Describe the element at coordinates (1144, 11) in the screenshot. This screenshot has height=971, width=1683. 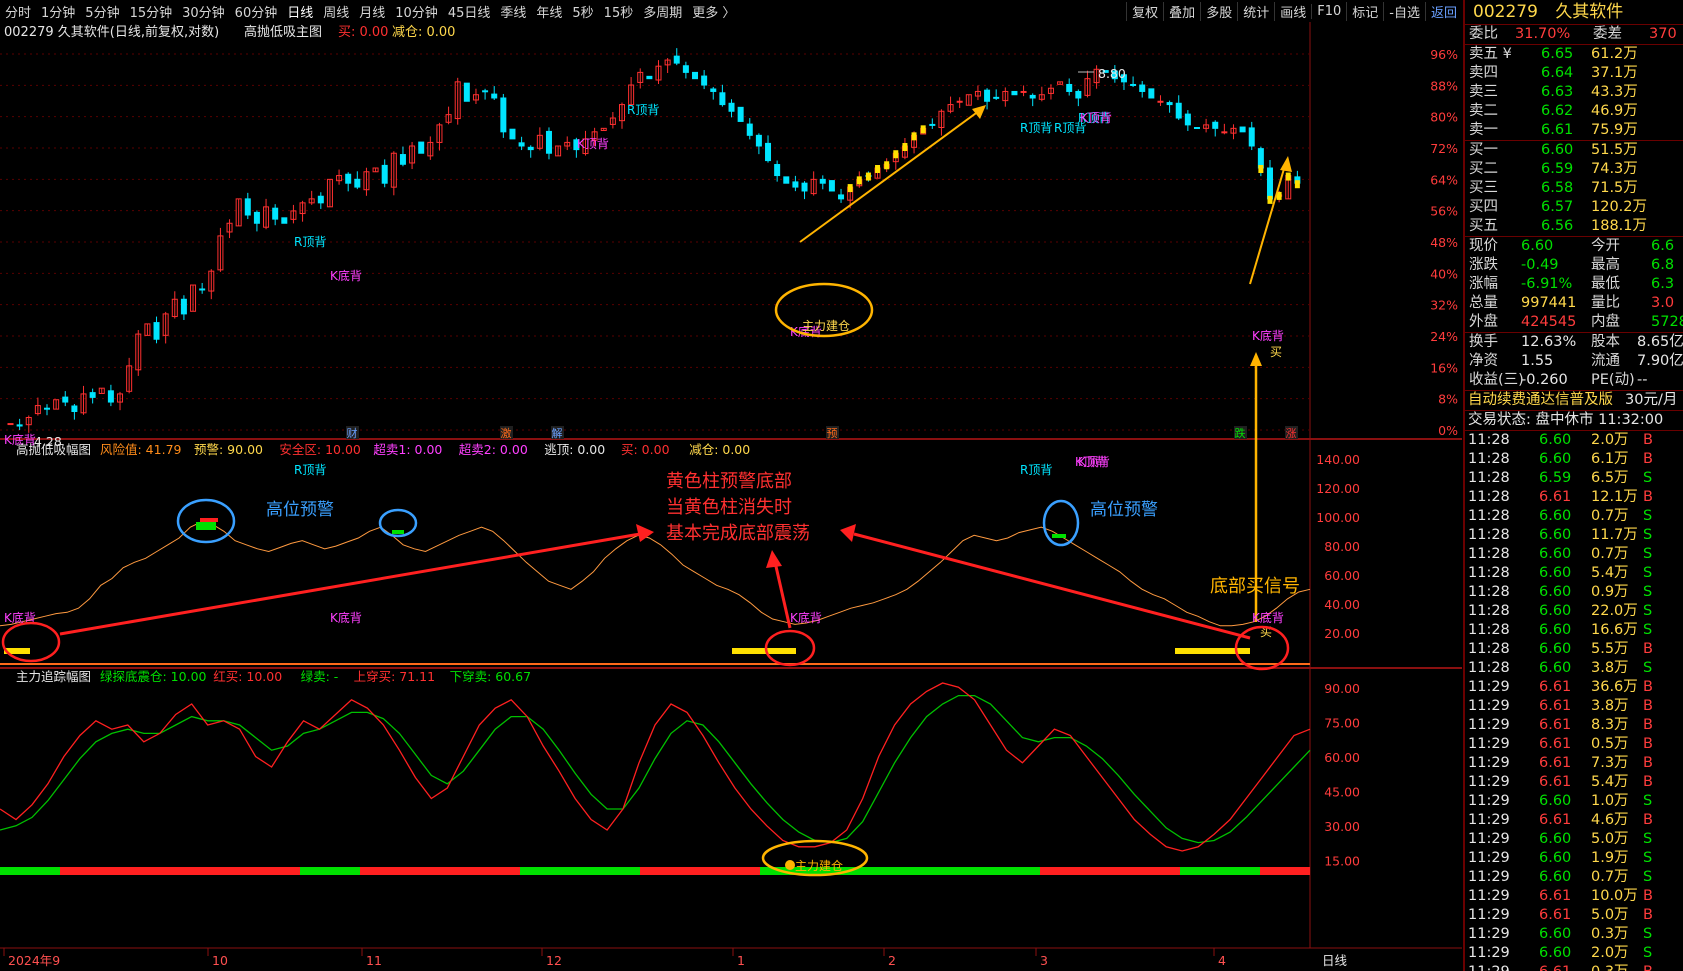
I see `tool-button-0: 复权` at that location.